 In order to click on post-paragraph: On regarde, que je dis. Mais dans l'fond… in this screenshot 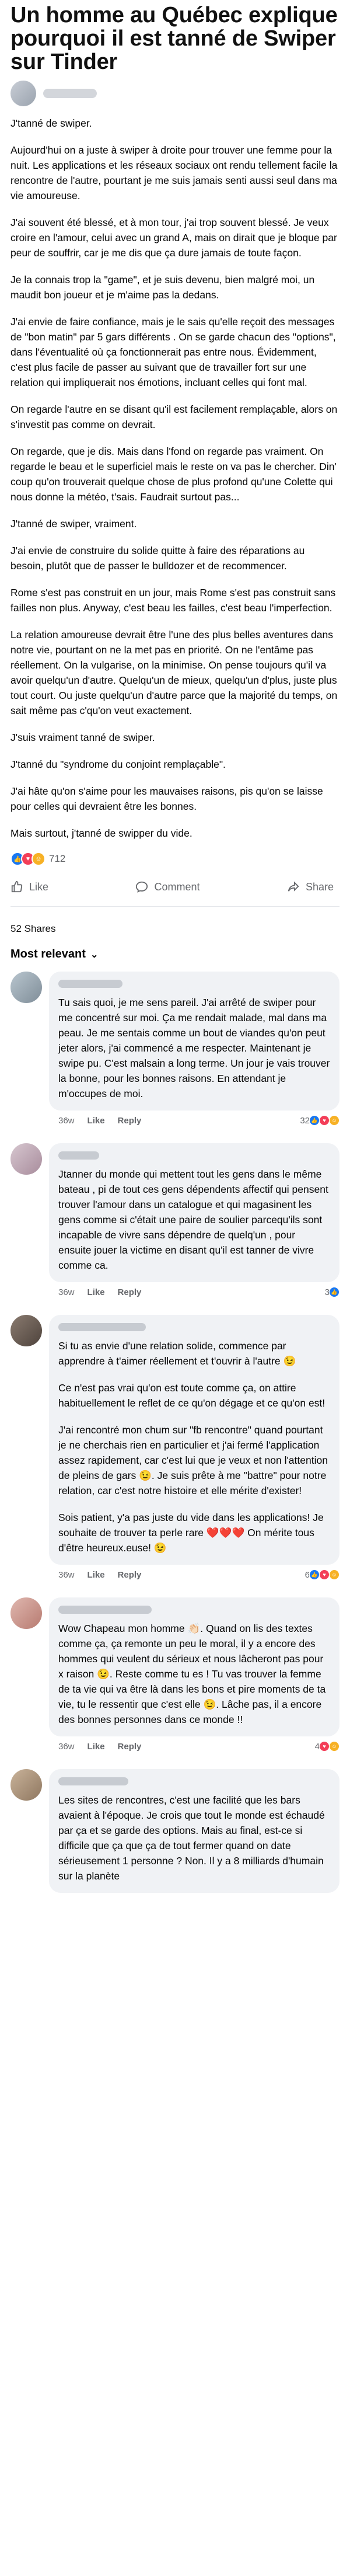, I will do `click(173, 474)`.